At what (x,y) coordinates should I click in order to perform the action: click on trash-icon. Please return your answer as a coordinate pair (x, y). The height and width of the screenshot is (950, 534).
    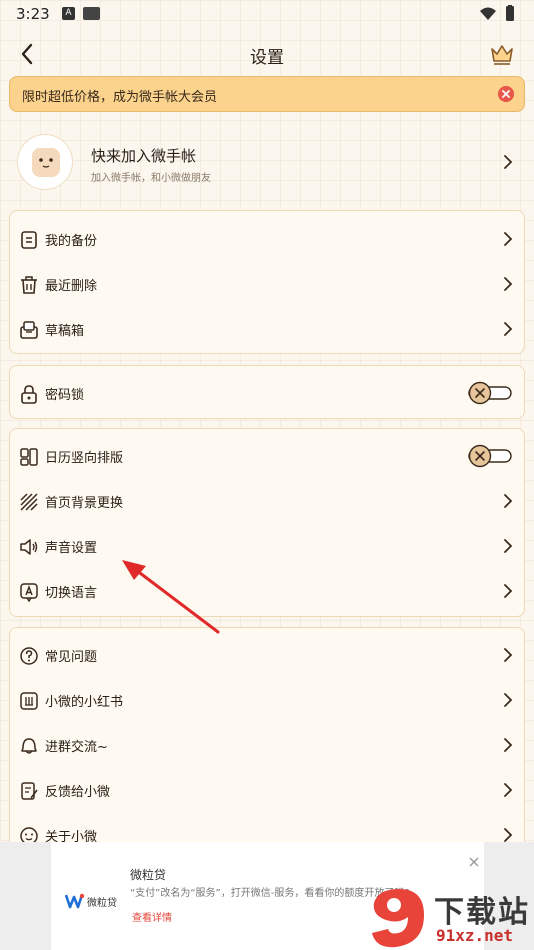
    Looking at the image, I should click on (29, 285).